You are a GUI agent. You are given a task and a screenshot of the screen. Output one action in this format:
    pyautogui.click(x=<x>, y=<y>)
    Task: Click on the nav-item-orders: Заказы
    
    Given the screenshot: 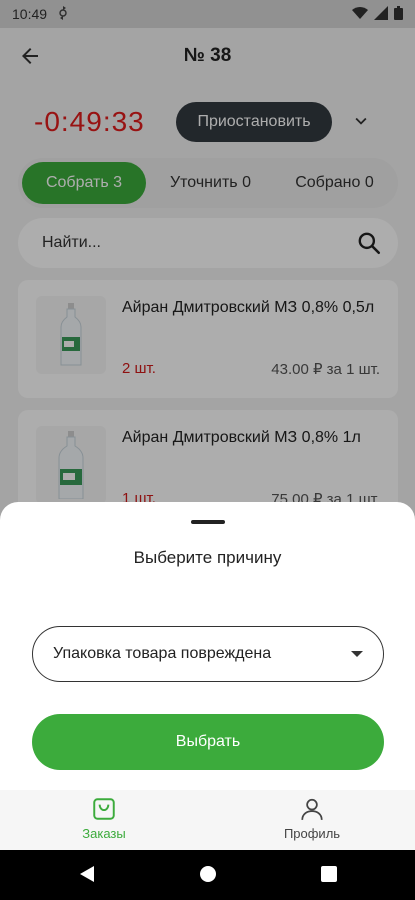 What is the action you would take?
    pyautogui.click(x=104, y=818)
    